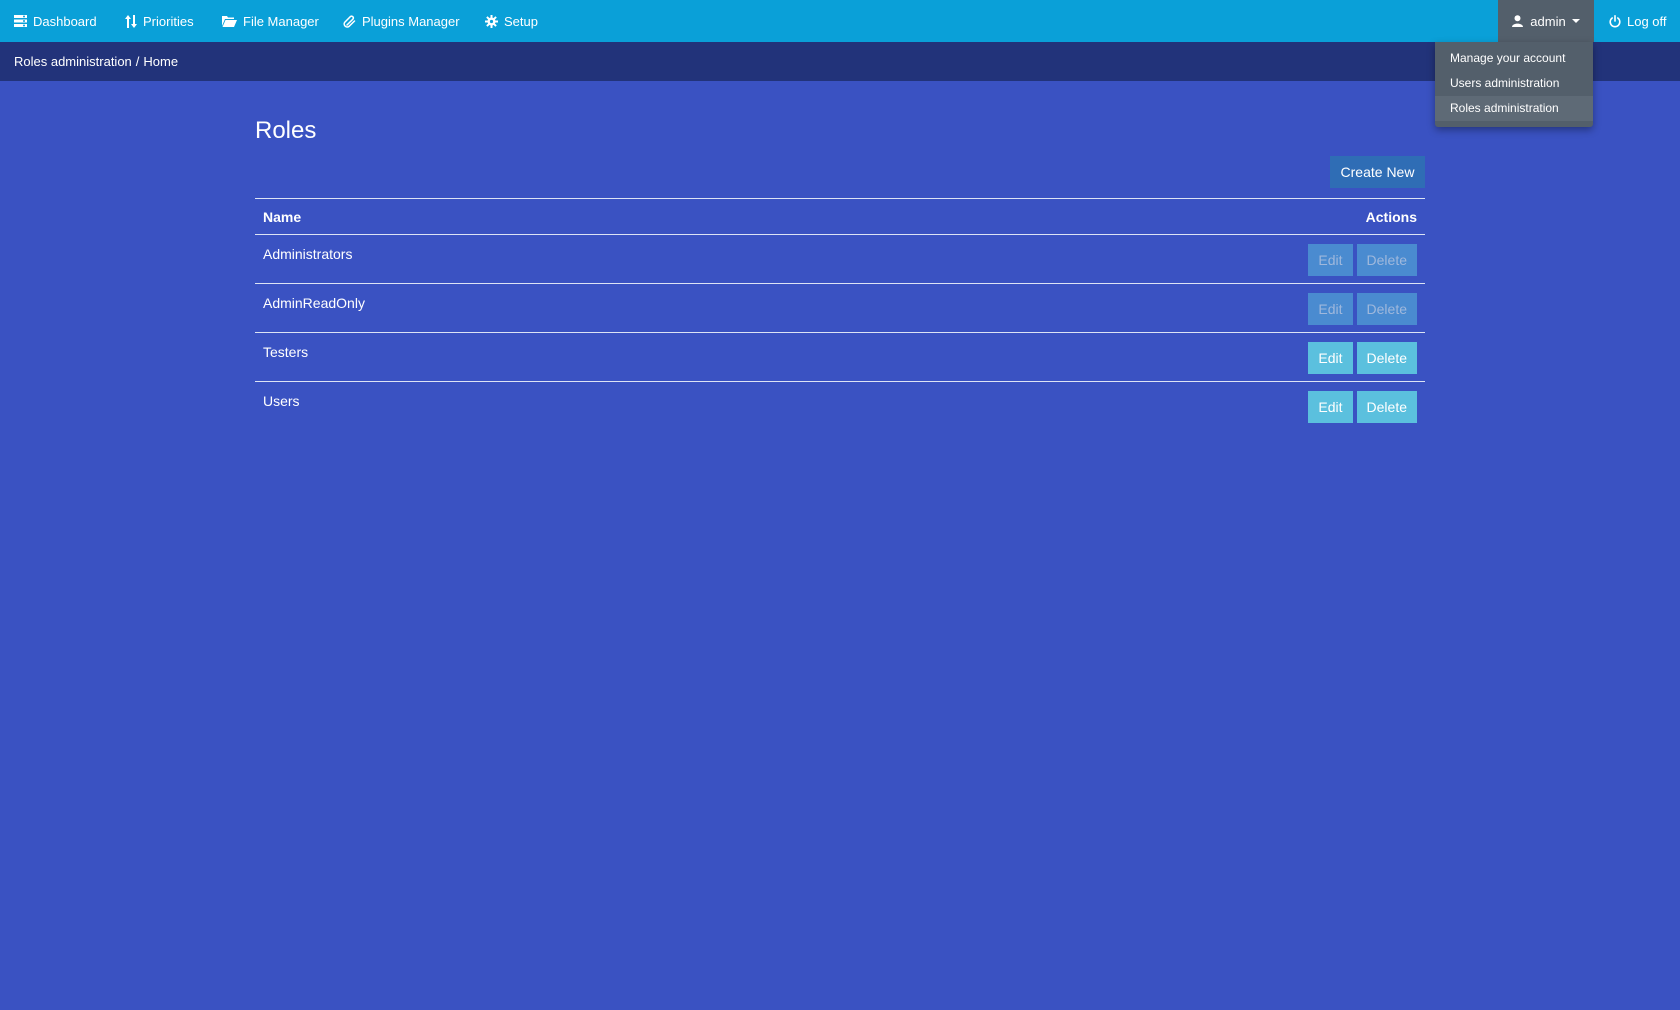  I want to click on folder-open-icon, so click(229, 21).